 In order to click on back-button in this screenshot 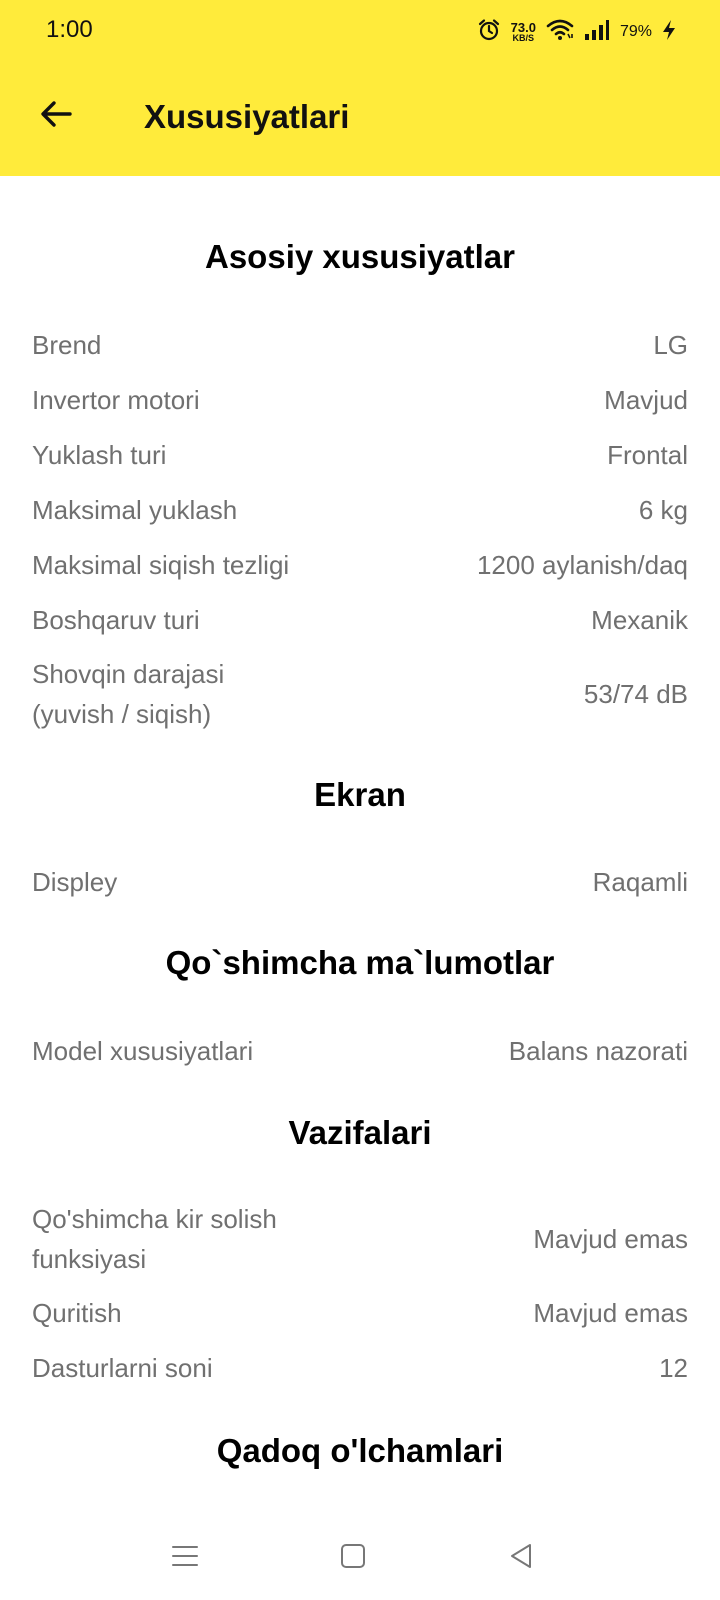, I will do `click(56, 116)`.